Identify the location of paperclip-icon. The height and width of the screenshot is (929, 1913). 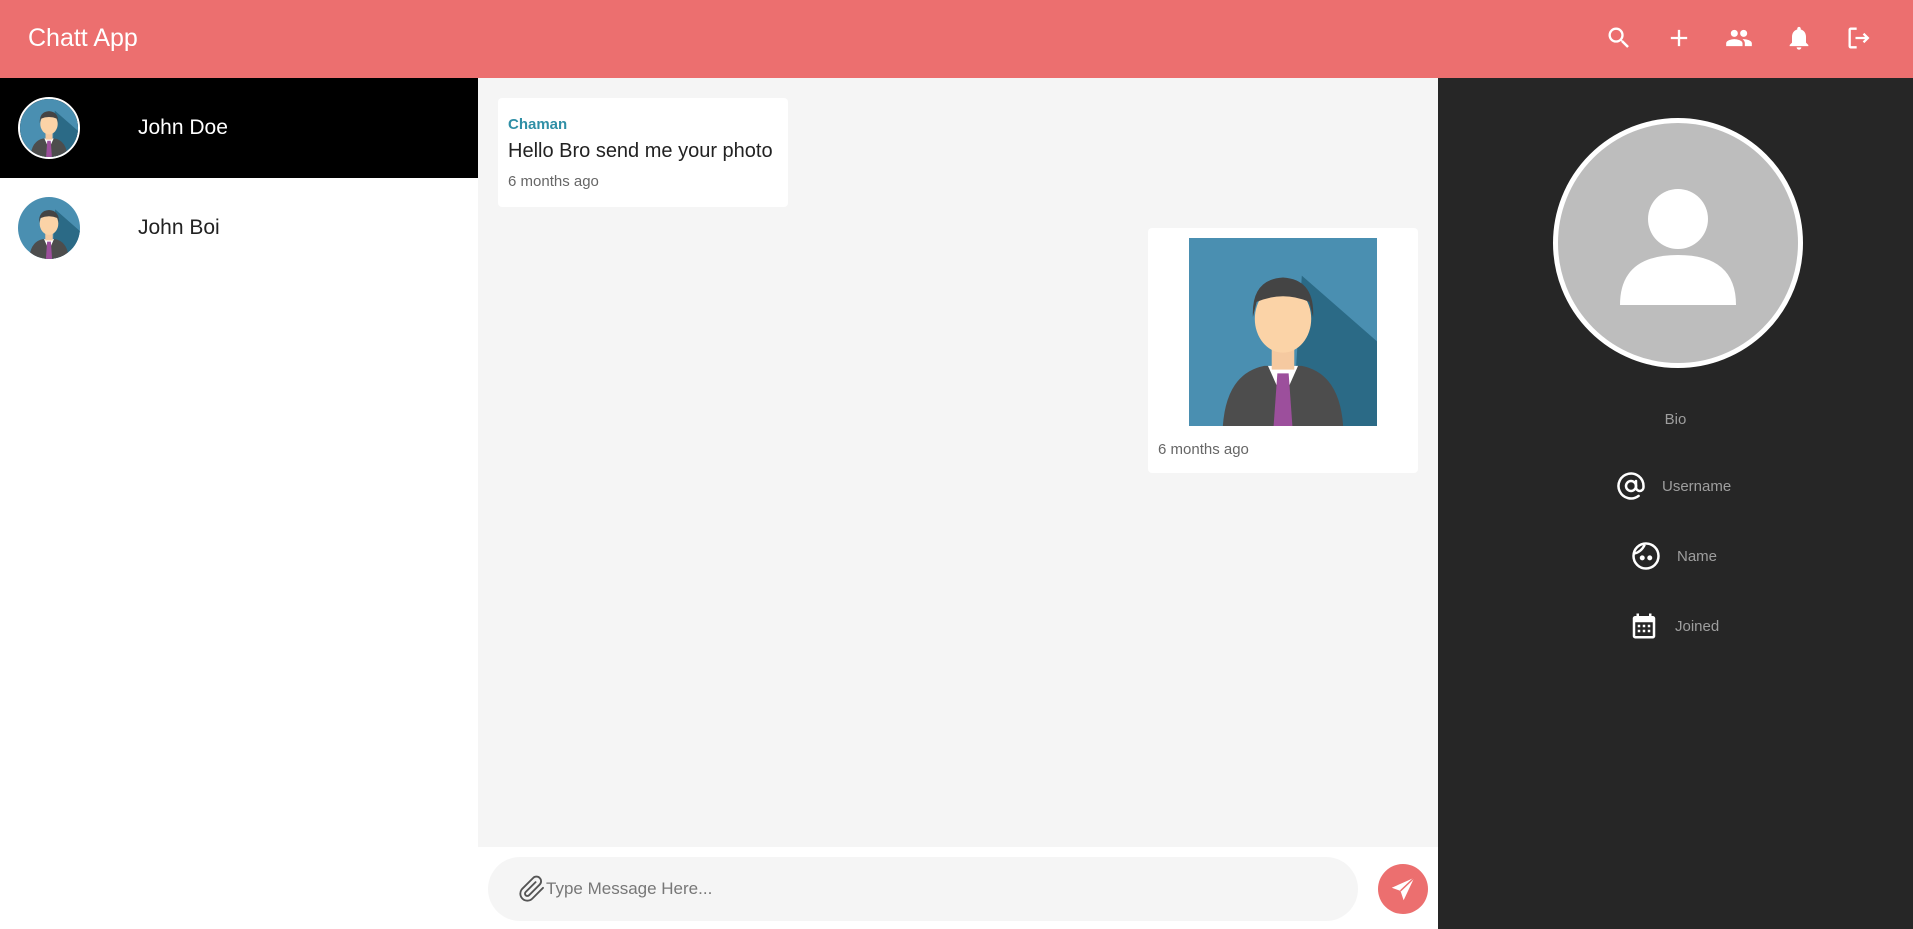
(531, 888).